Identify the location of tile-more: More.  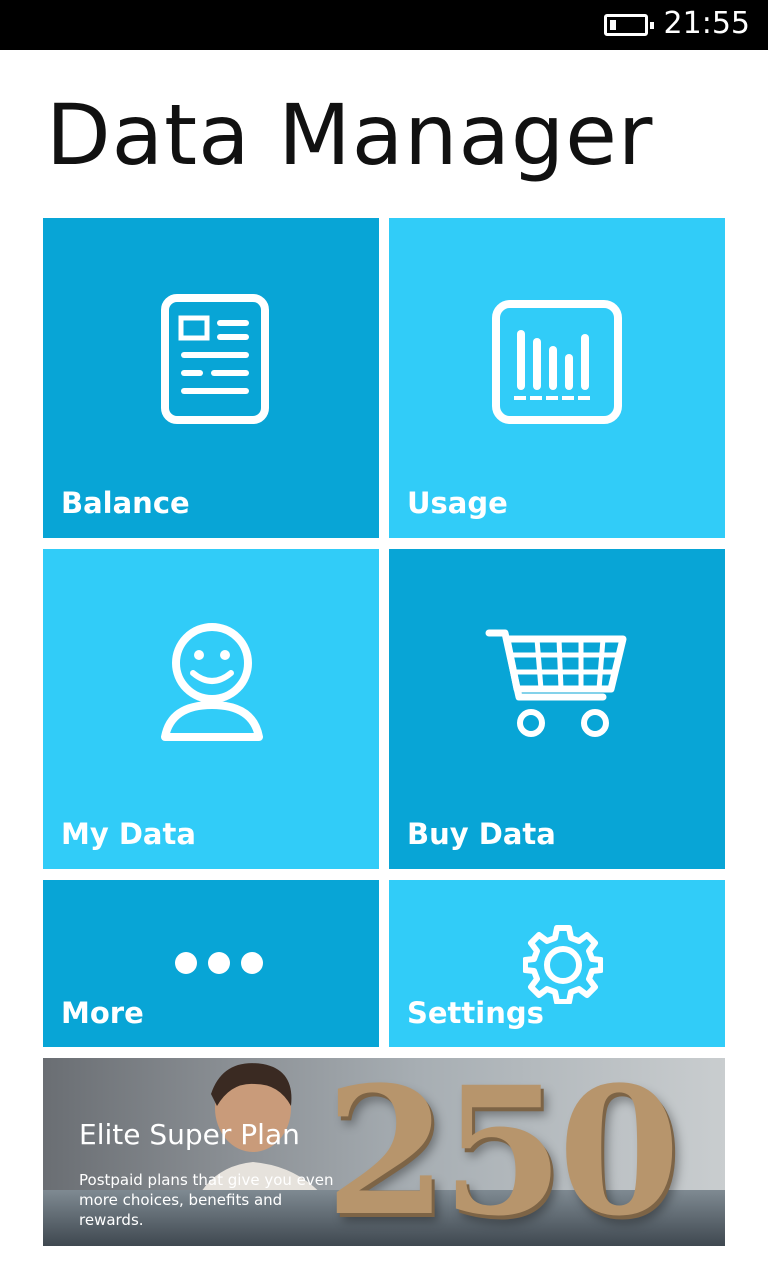
(211, 963).